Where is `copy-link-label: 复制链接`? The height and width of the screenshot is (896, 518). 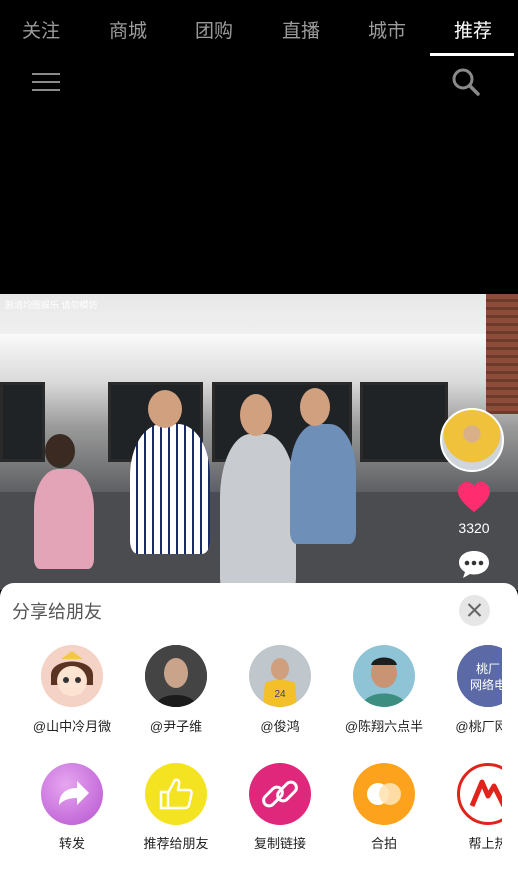 copy-link-label: 复制链接 is located at coordinates (279, 843).